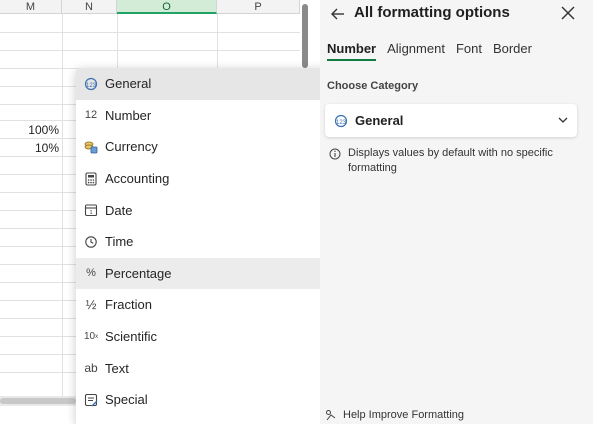  What do you see at coordinates (119, 210) in the screenshot?
I see `category-option-label: Date` at bounding box center [119, 210].